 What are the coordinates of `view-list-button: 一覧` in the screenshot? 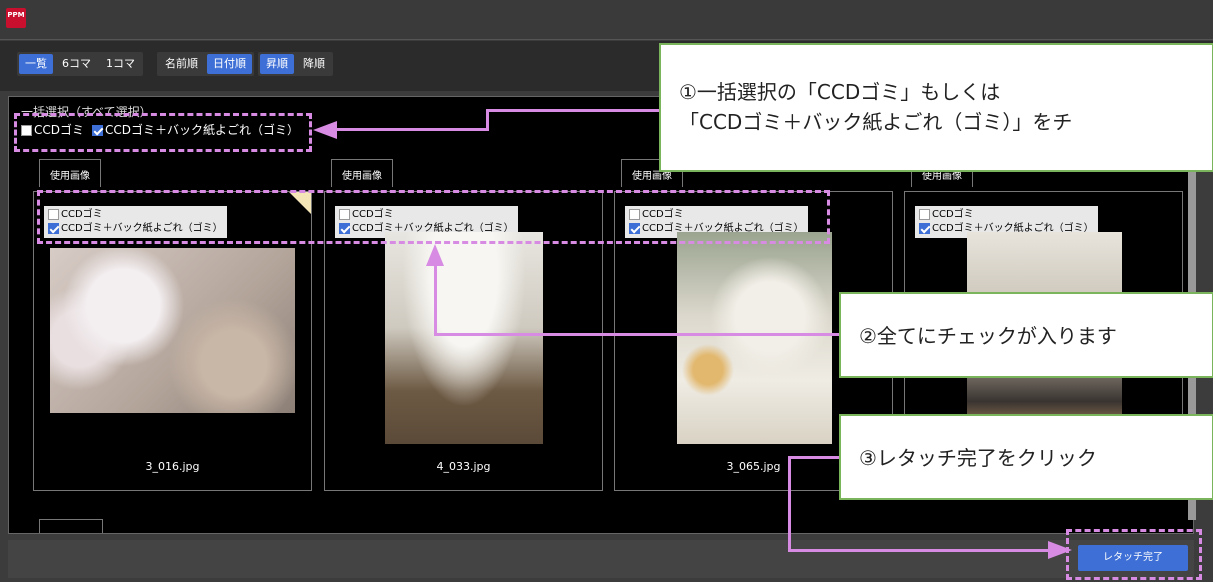 It's located at (36, 64).